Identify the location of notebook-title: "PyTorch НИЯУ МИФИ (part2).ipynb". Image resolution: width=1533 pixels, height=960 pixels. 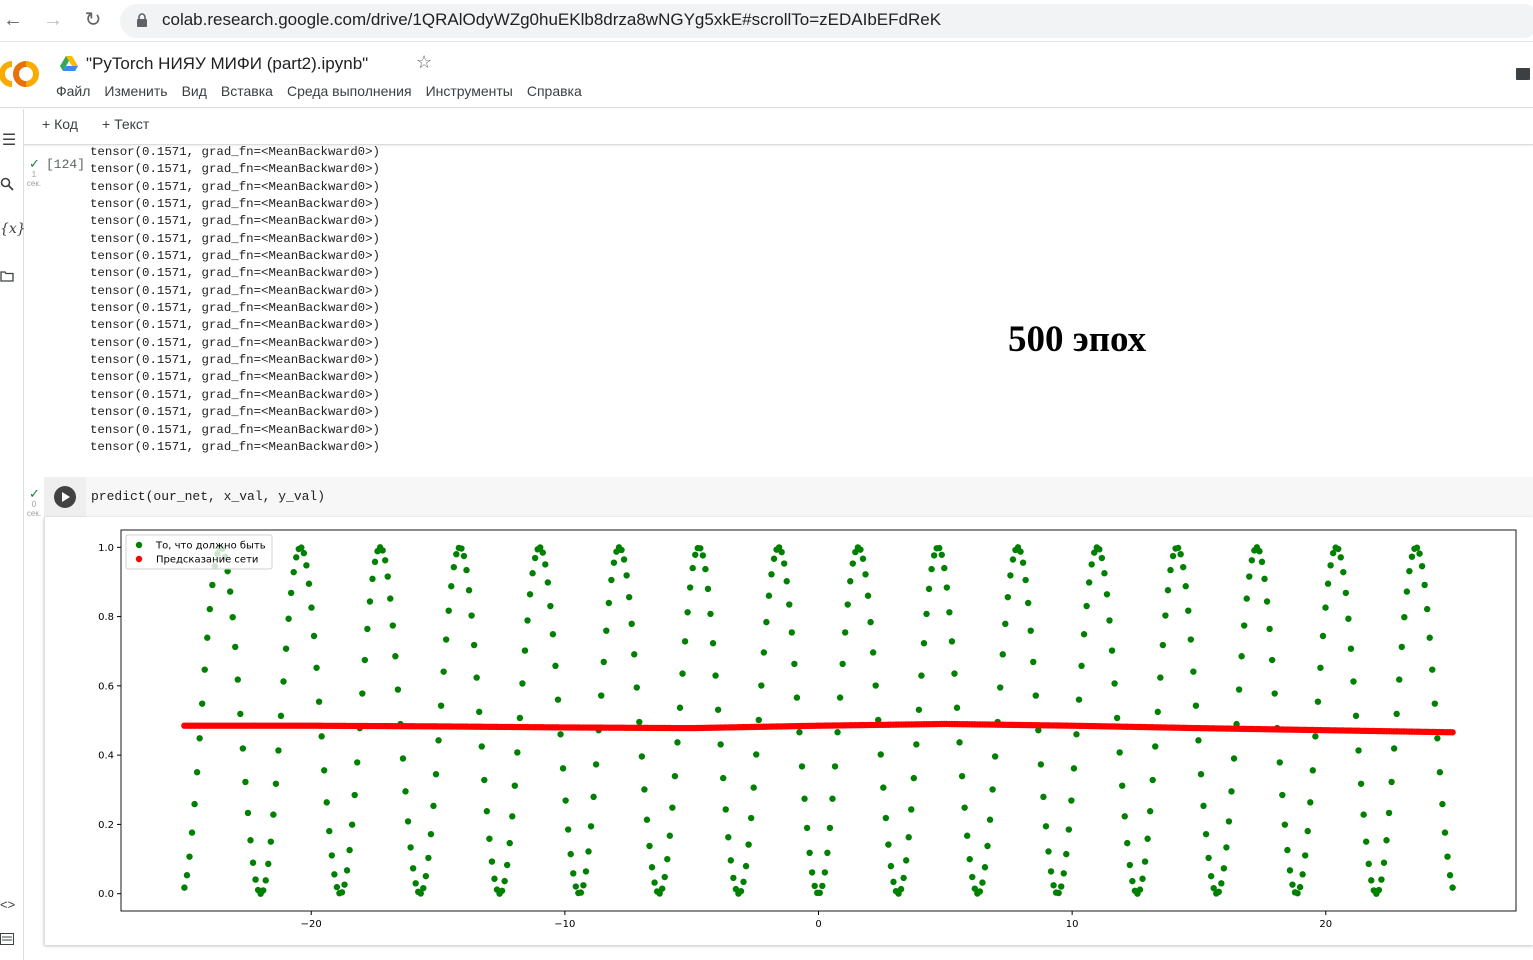
(227, 64).